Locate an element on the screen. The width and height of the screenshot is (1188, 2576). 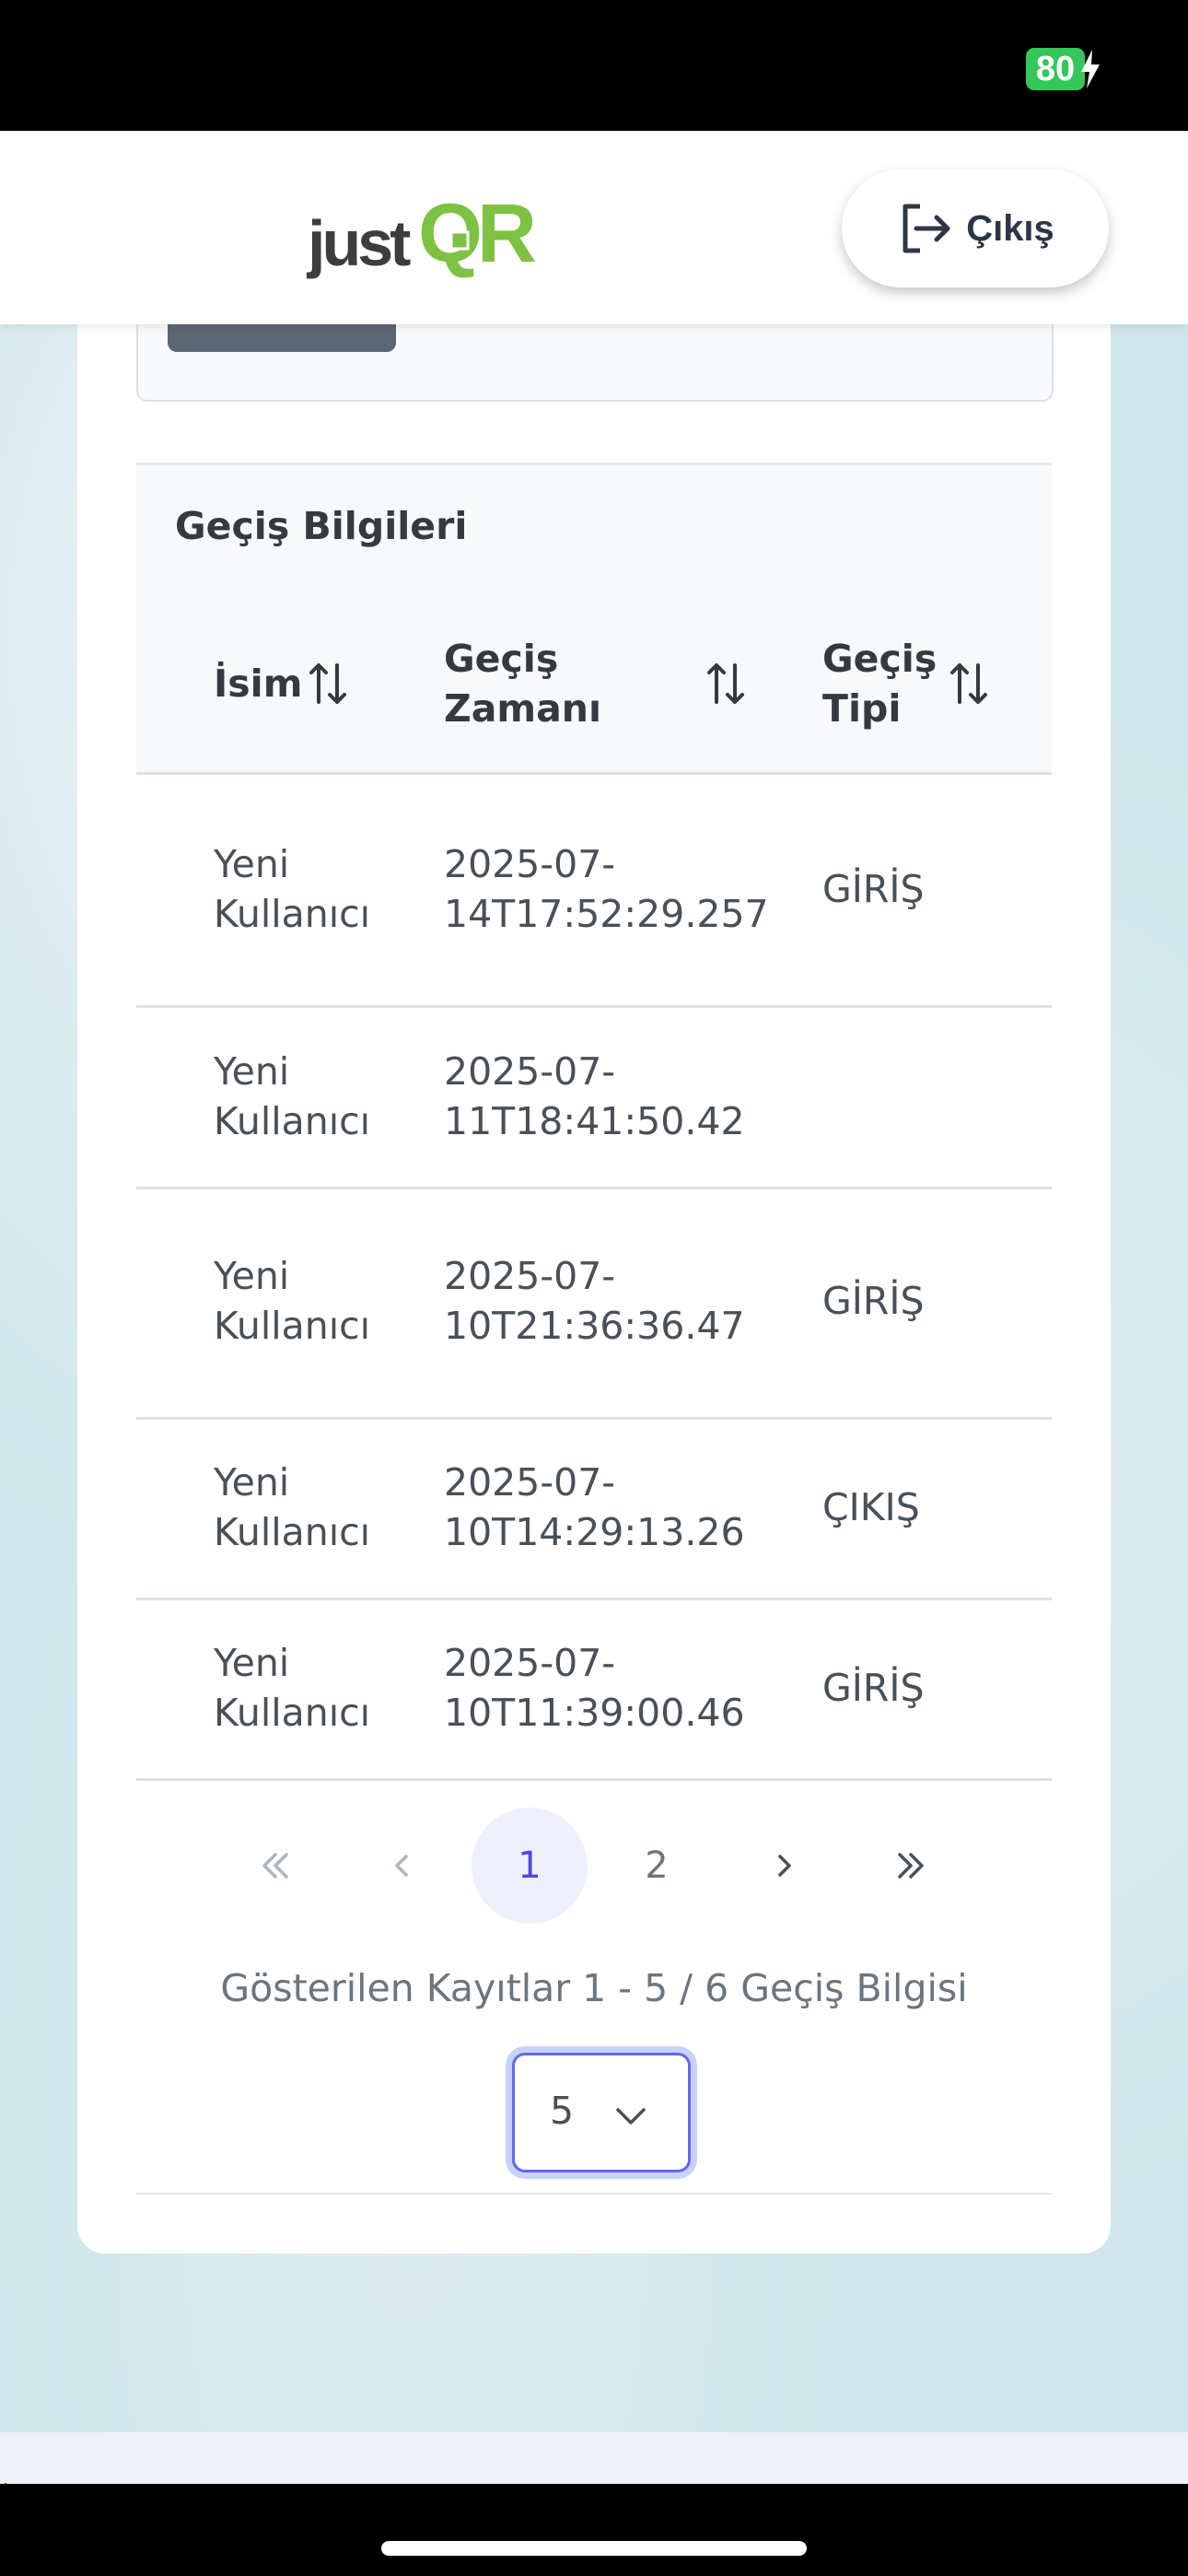
cell-time: 2025-07- 11T18:41:50.42 is located at coordinates (594, 1096).